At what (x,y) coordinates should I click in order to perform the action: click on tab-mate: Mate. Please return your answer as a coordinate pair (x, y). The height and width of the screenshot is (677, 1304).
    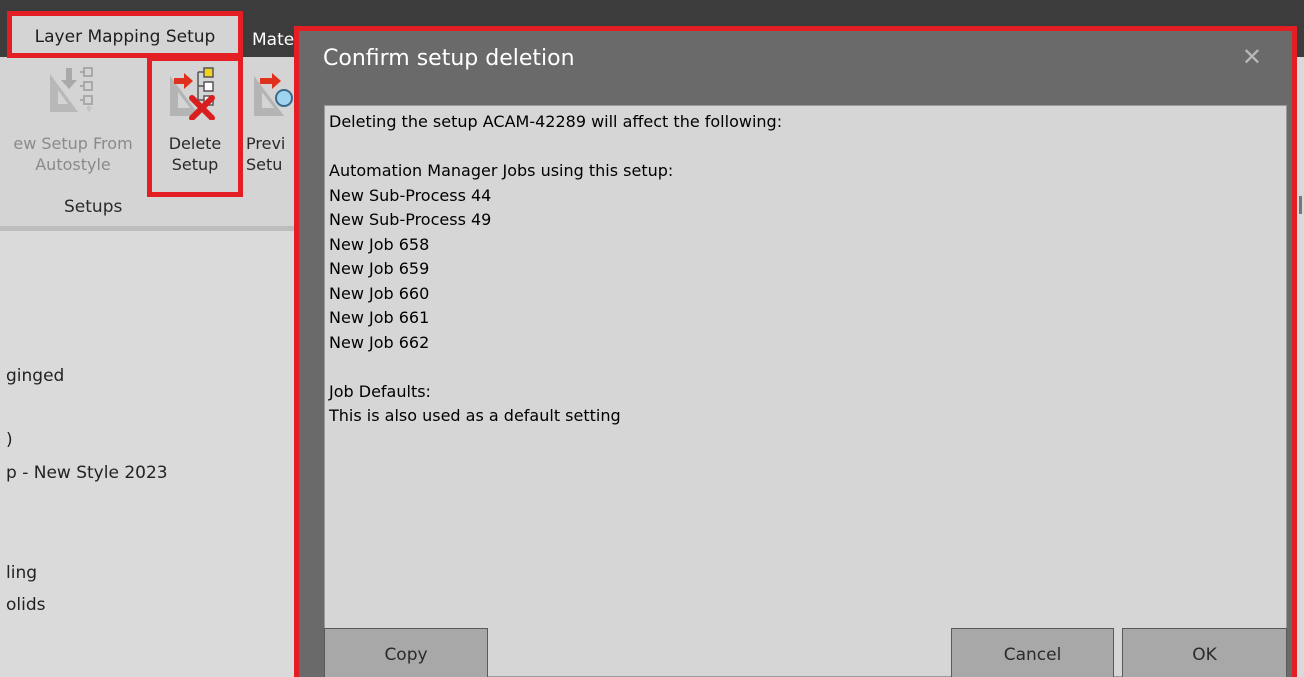
    Looking at the image, I should click on (273, 40).